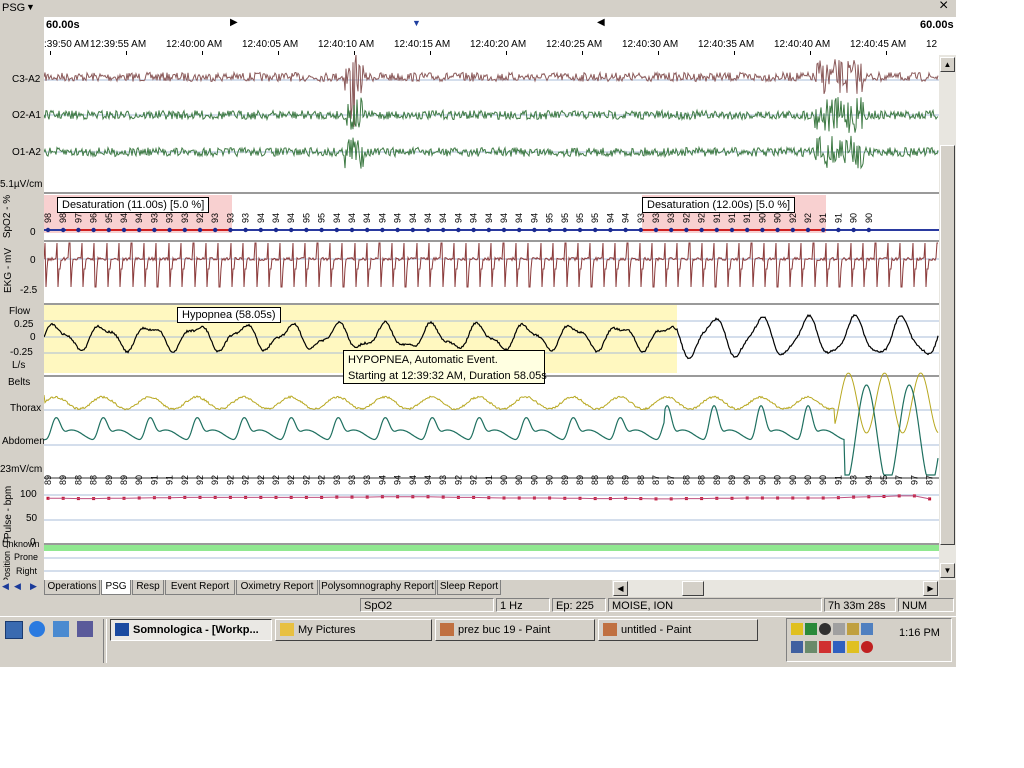 The width and height of the screenshot is (1024, 768). Describe the element at coordinates (63, 218) in the screenshot. I see `spo2-value-label: 98` at that location.